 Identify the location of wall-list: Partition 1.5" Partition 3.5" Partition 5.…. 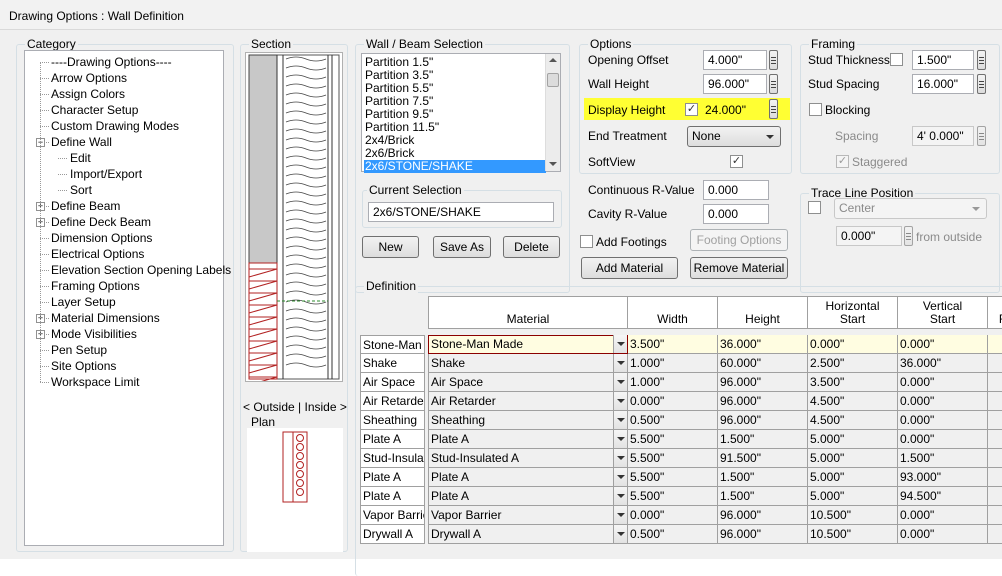
(461, 113).